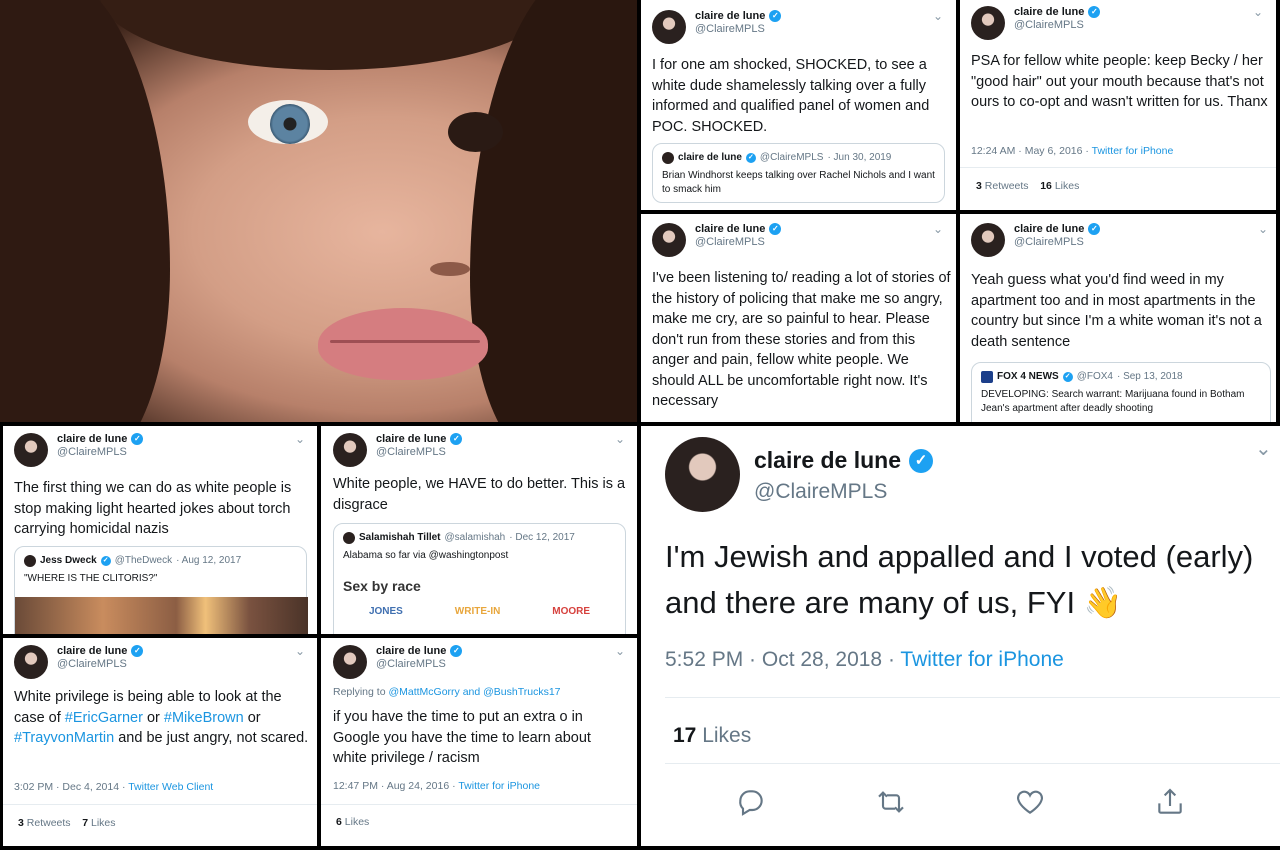 This screenshot has width=1280, height=850. Describe the element at coordinates (104, 718) in the screenshot. I see `hashtag-link: #EricGarner` at that location.